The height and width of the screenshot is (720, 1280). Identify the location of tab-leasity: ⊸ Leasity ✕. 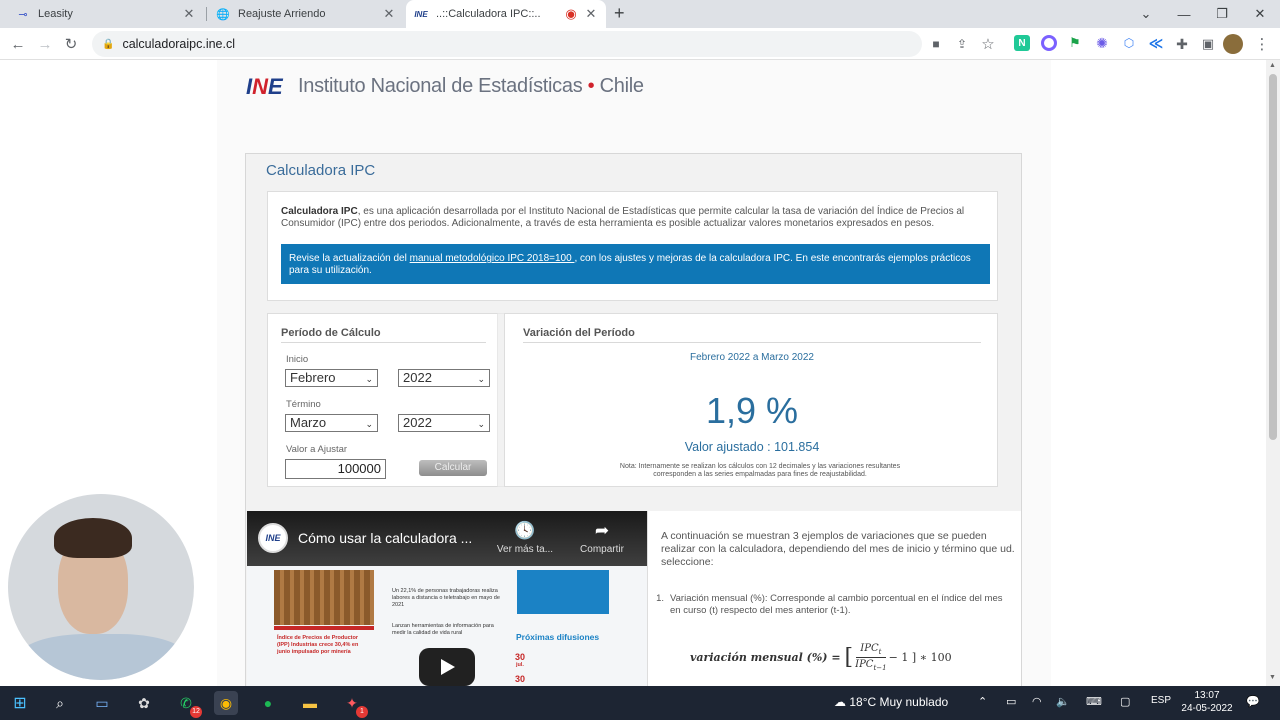
(106, 14).